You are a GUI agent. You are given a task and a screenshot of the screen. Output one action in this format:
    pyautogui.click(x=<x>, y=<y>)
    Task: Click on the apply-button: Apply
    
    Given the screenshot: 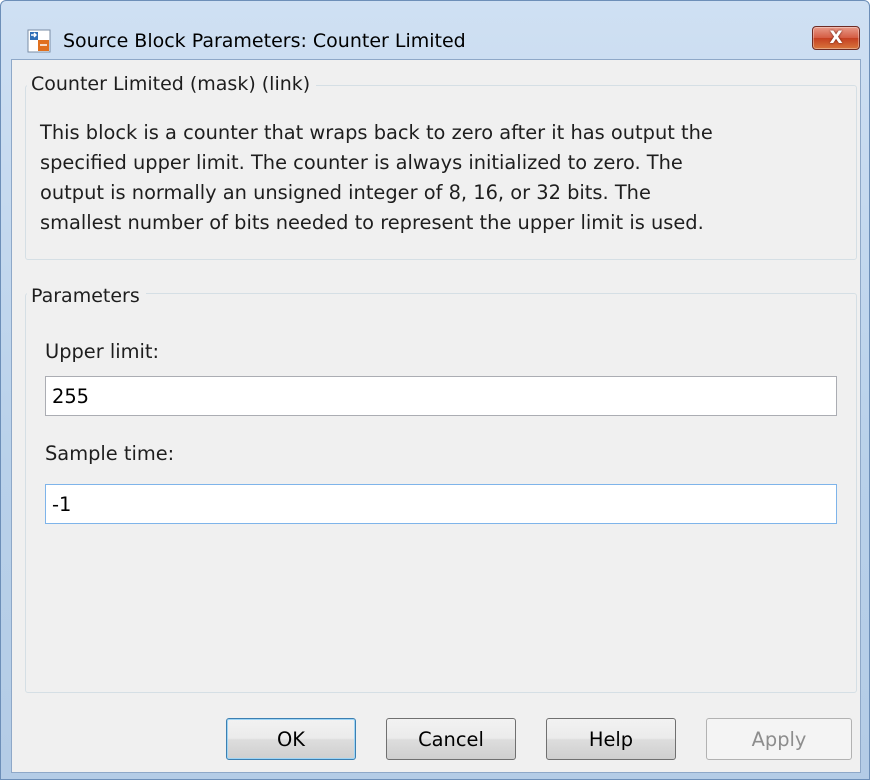 What is the action you would take?
    pyautogui.click(x=779, y=739)
    